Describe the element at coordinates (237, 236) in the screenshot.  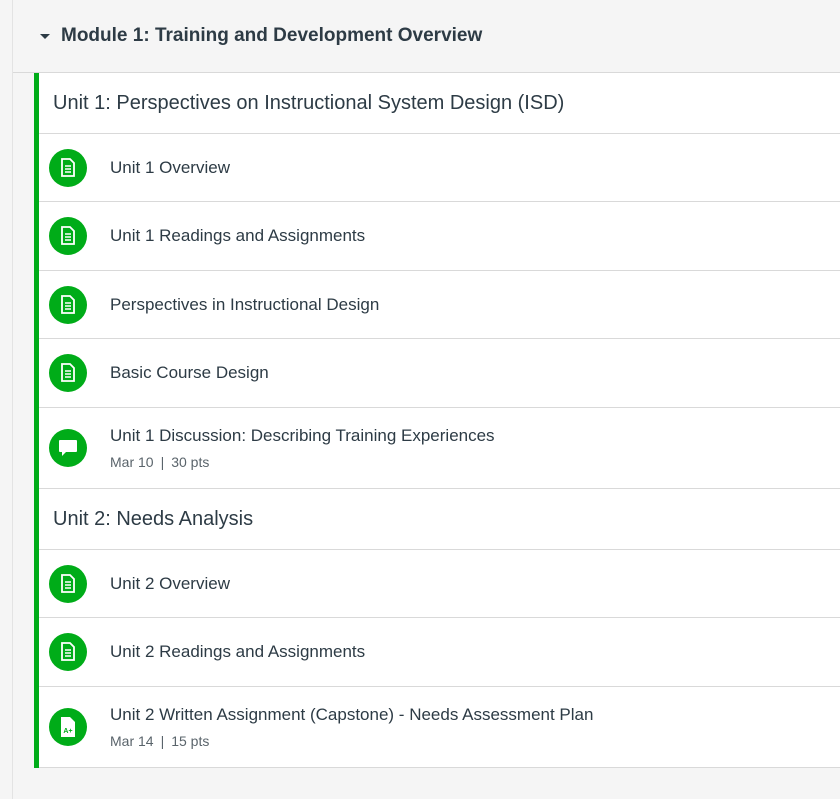
I see `item-title-link: Unit 1 Readings and Assignments` at that location.